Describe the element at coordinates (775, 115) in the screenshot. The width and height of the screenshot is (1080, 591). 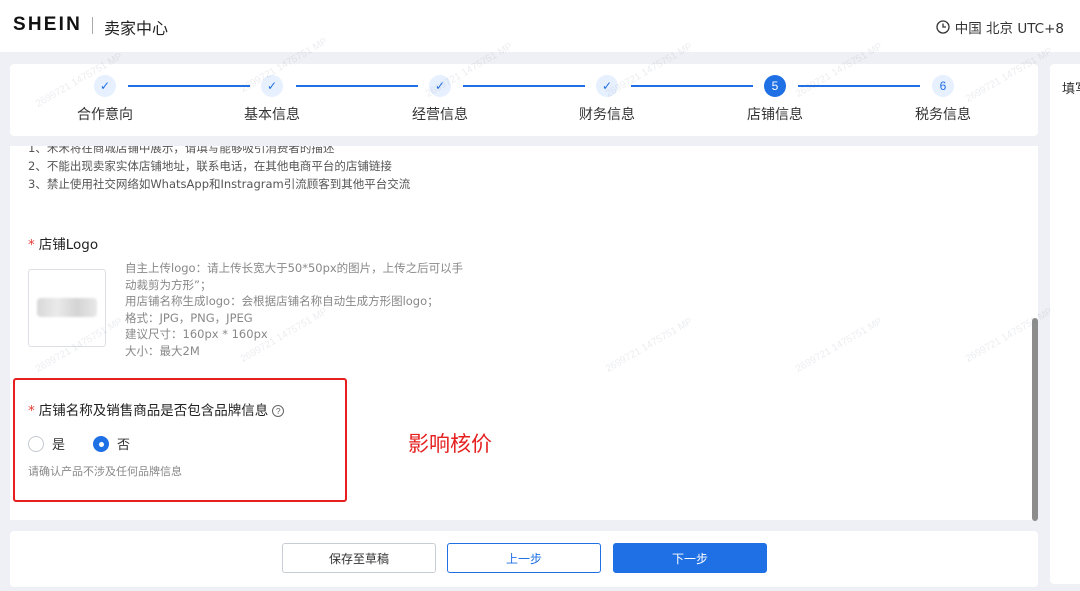
I see `step-label: 店铺信息` at that location.